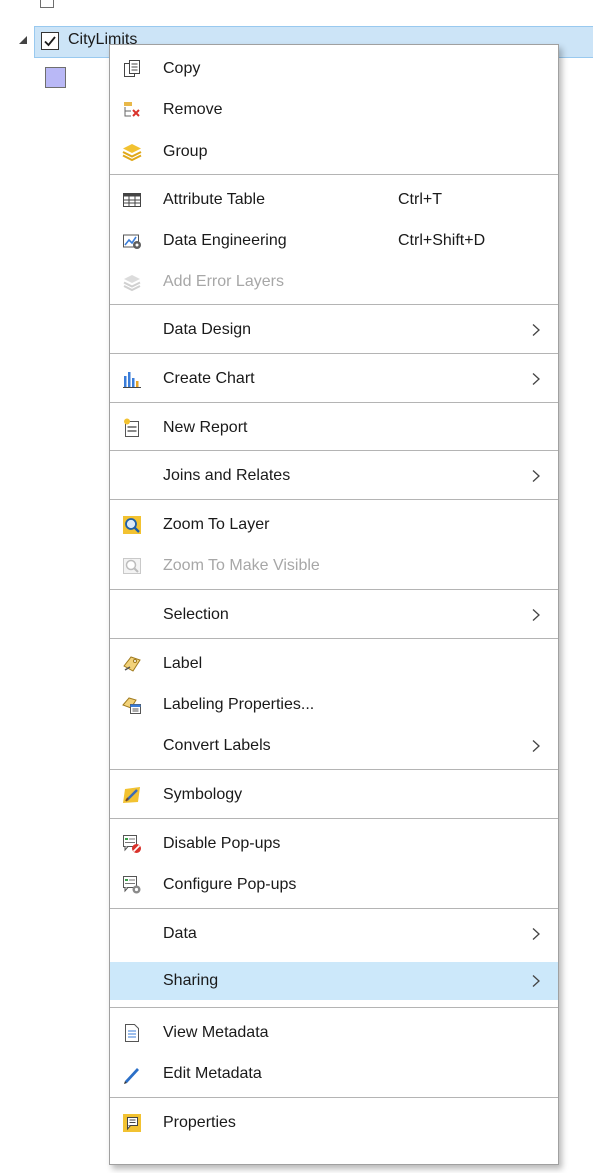  Describe the element at coordinates (132, 705) in the screenshot. I see `labeling-properties-icon` at that location.